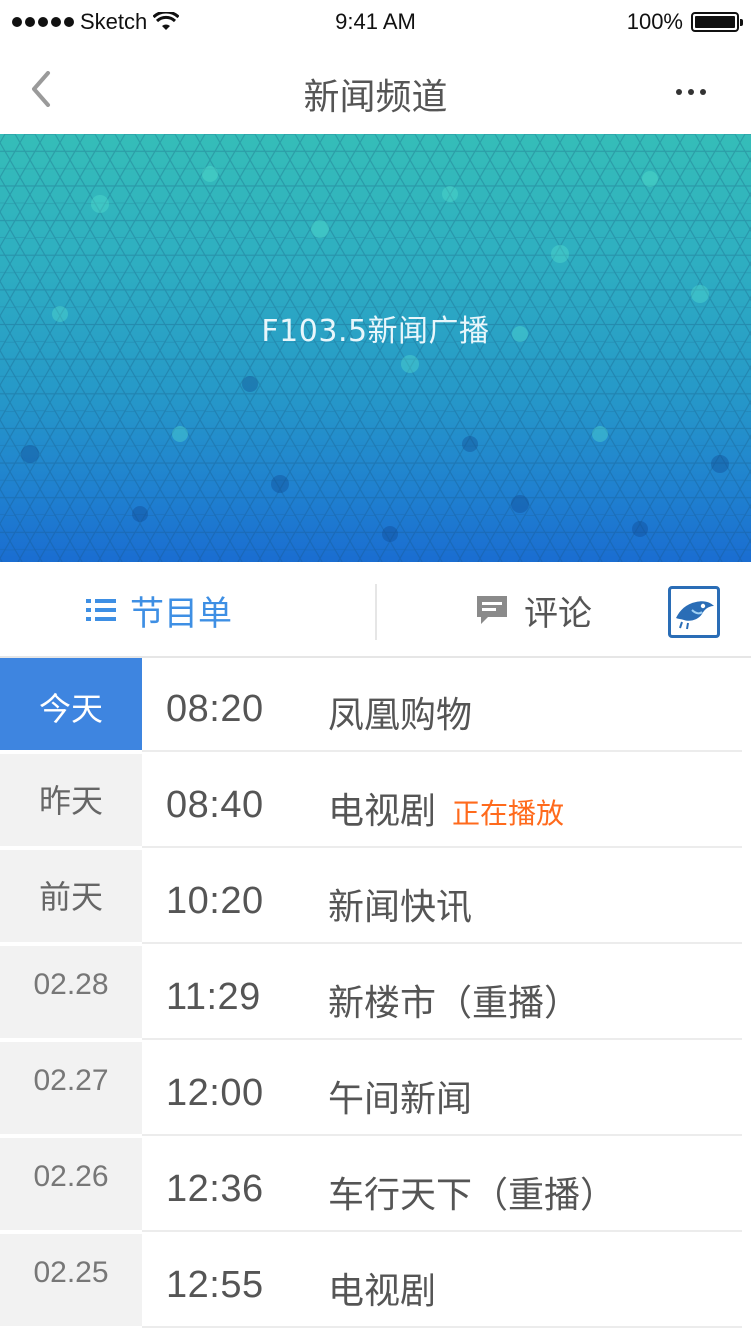 The image size is (751, 1335). I want to click on program-time: 12:00, so click(215, 1093).